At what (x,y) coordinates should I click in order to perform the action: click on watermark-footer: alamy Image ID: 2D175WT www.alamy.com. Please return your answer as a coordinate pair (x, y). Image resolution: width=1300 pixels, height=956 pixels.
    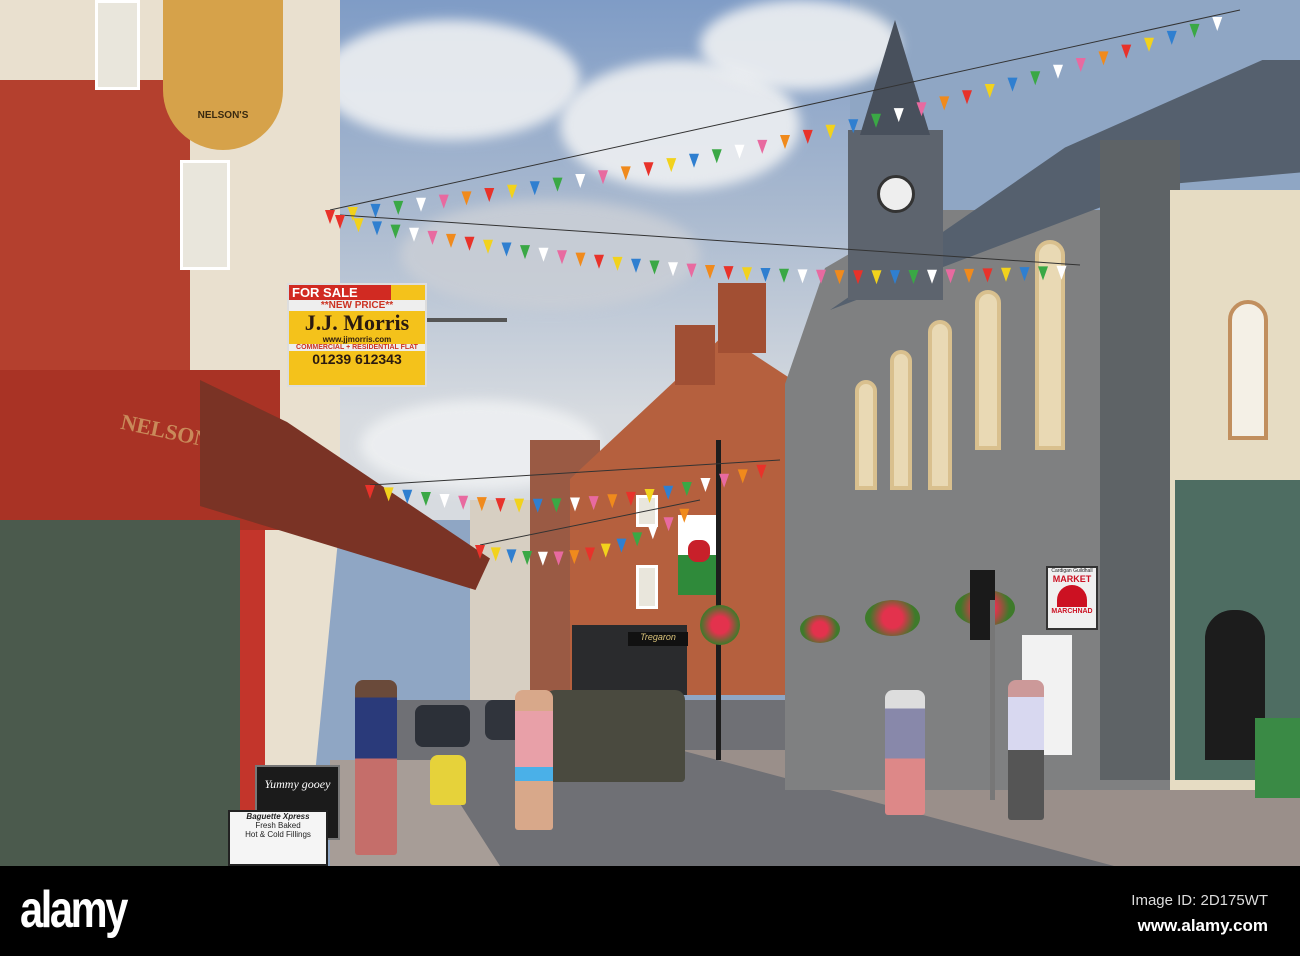
    Looking at the image, I should click on (650, 911).